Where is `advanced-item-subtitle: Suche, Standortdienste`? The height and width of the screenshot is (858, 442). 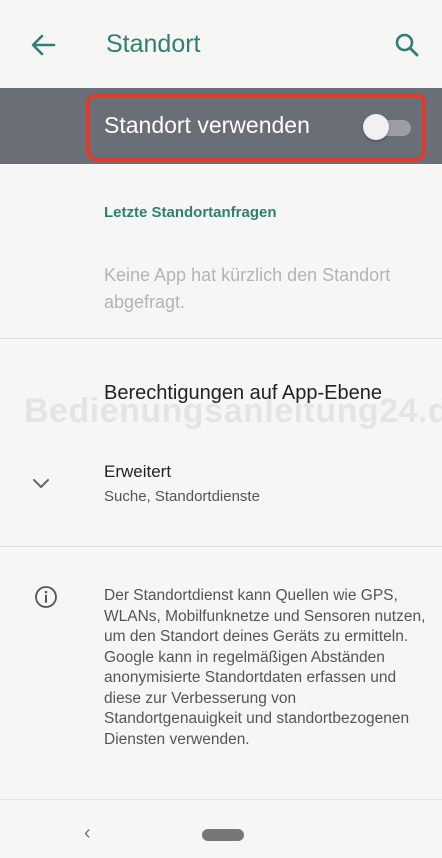 advanced-item-subtitle: Suche, Standortdienste is located at coordinates (182, 496).